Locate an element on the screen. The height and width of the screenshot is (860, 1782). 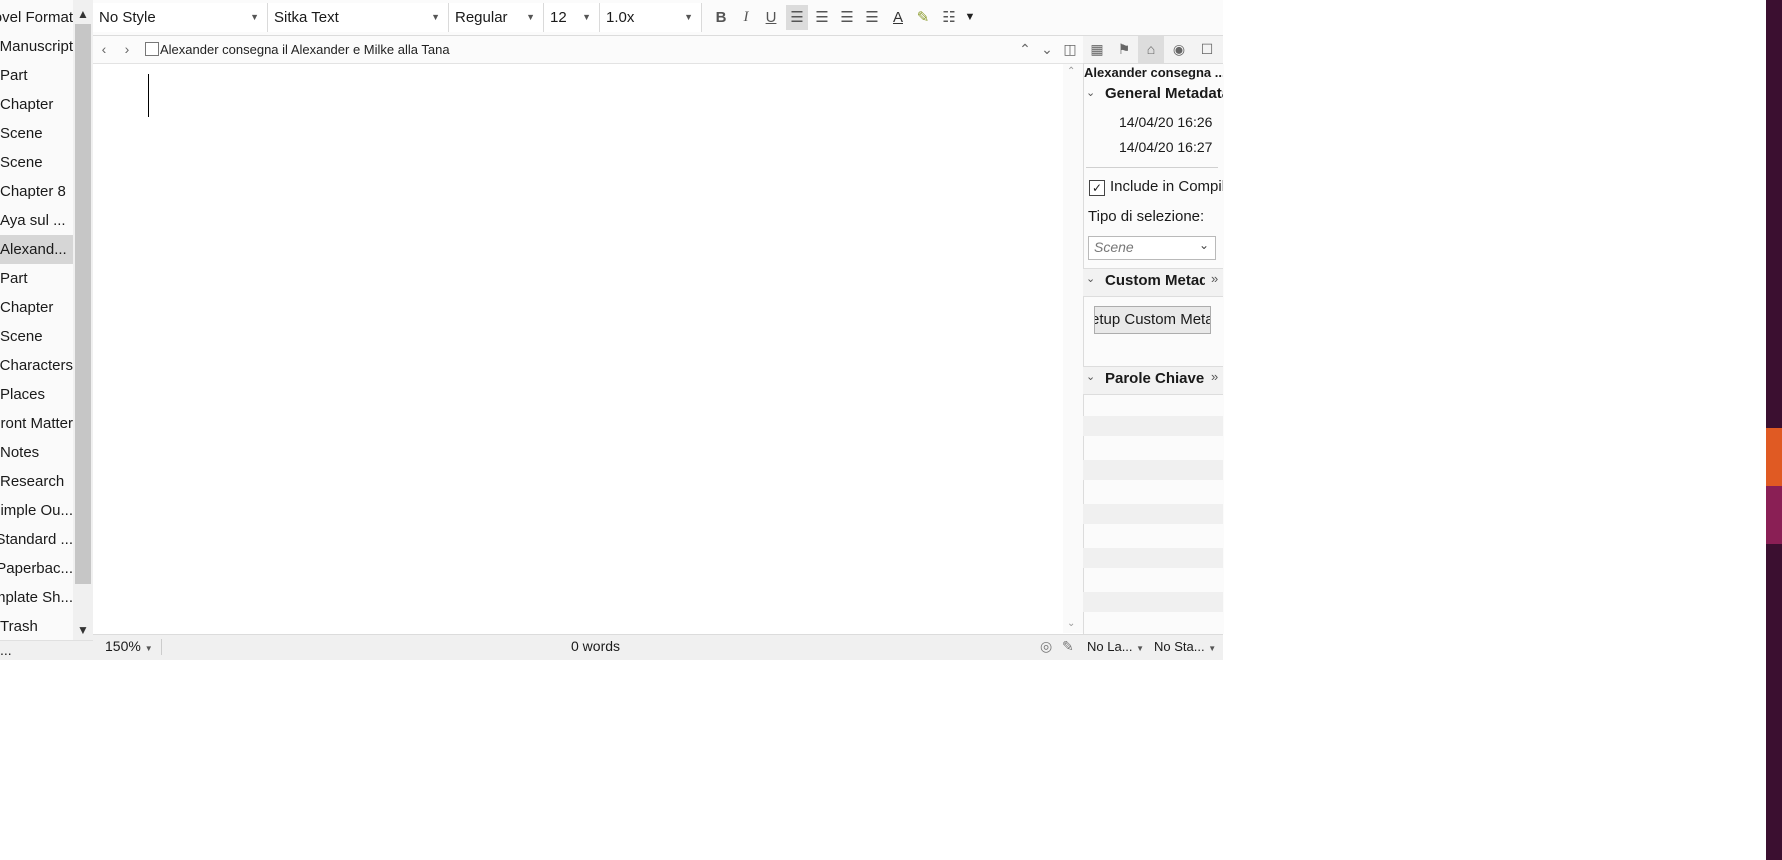
font-family-select: Sitka Text ▼ is located at coordinates (358, 17).